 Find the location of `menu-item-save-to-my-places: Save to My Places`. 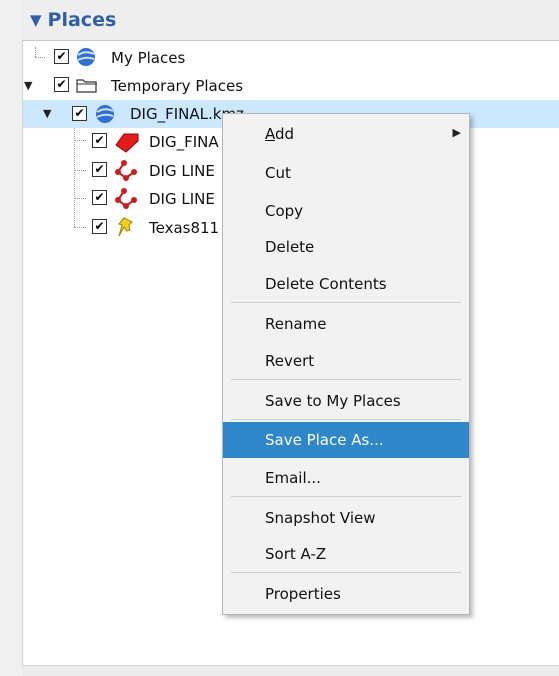

menu-item-save-to-my-places: Save to My Places is located at coordinates (346, 401).